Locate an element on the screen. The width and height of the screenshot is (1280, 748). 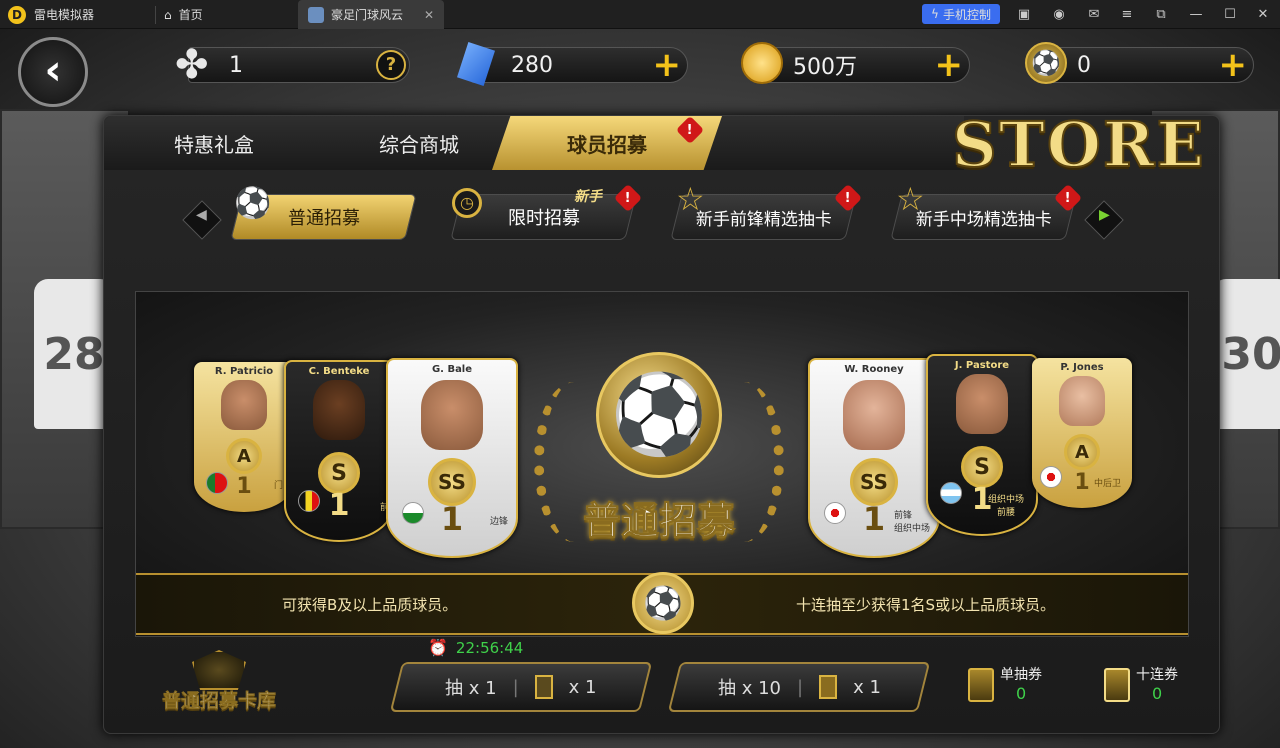
gamepad-icon: ▣ is located at coordinates (1024, 14).